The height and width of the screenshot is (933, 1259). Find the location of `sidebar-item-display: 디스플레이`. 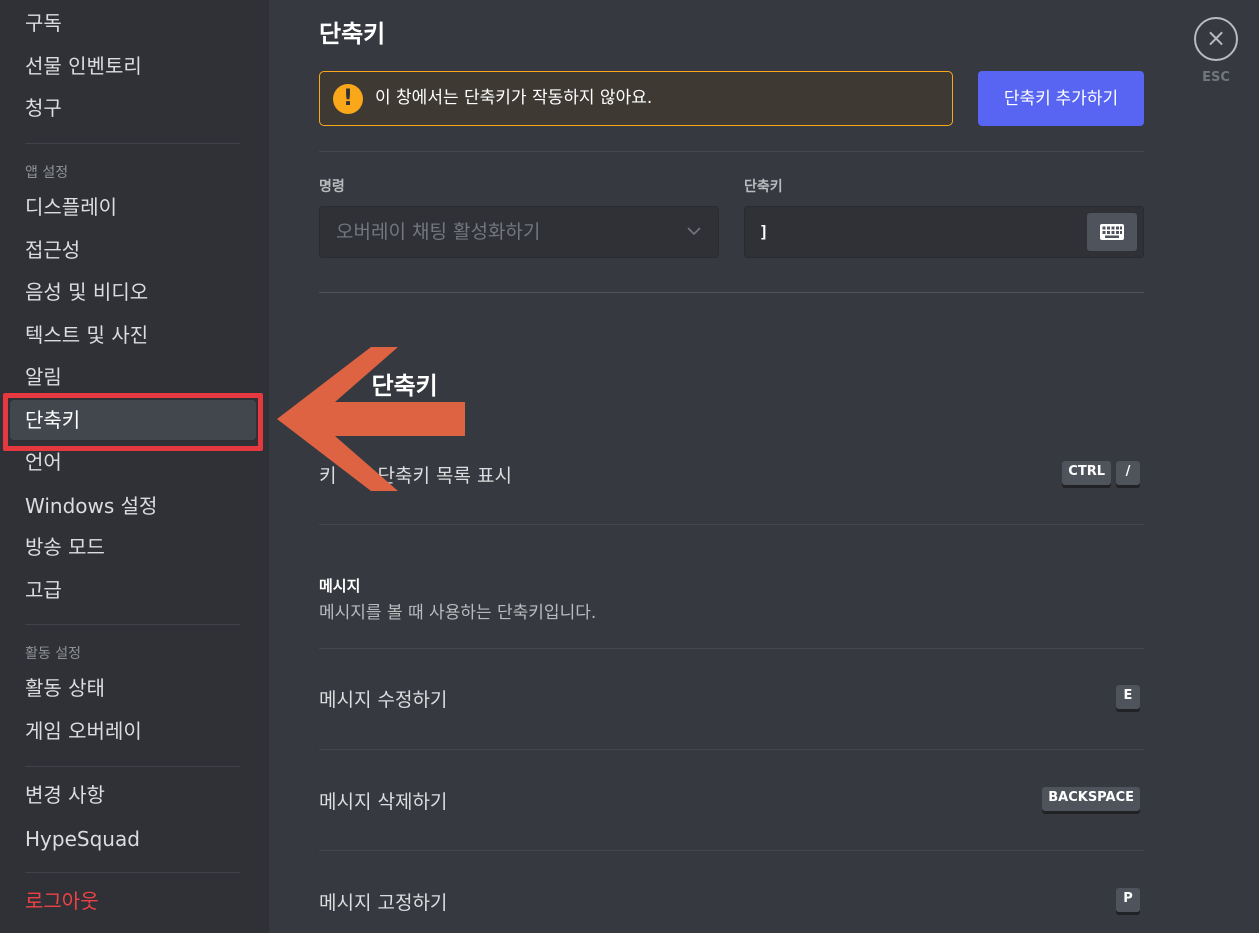

sidebar-item-display: 디스플레이 is located at coordinates (133, 207).